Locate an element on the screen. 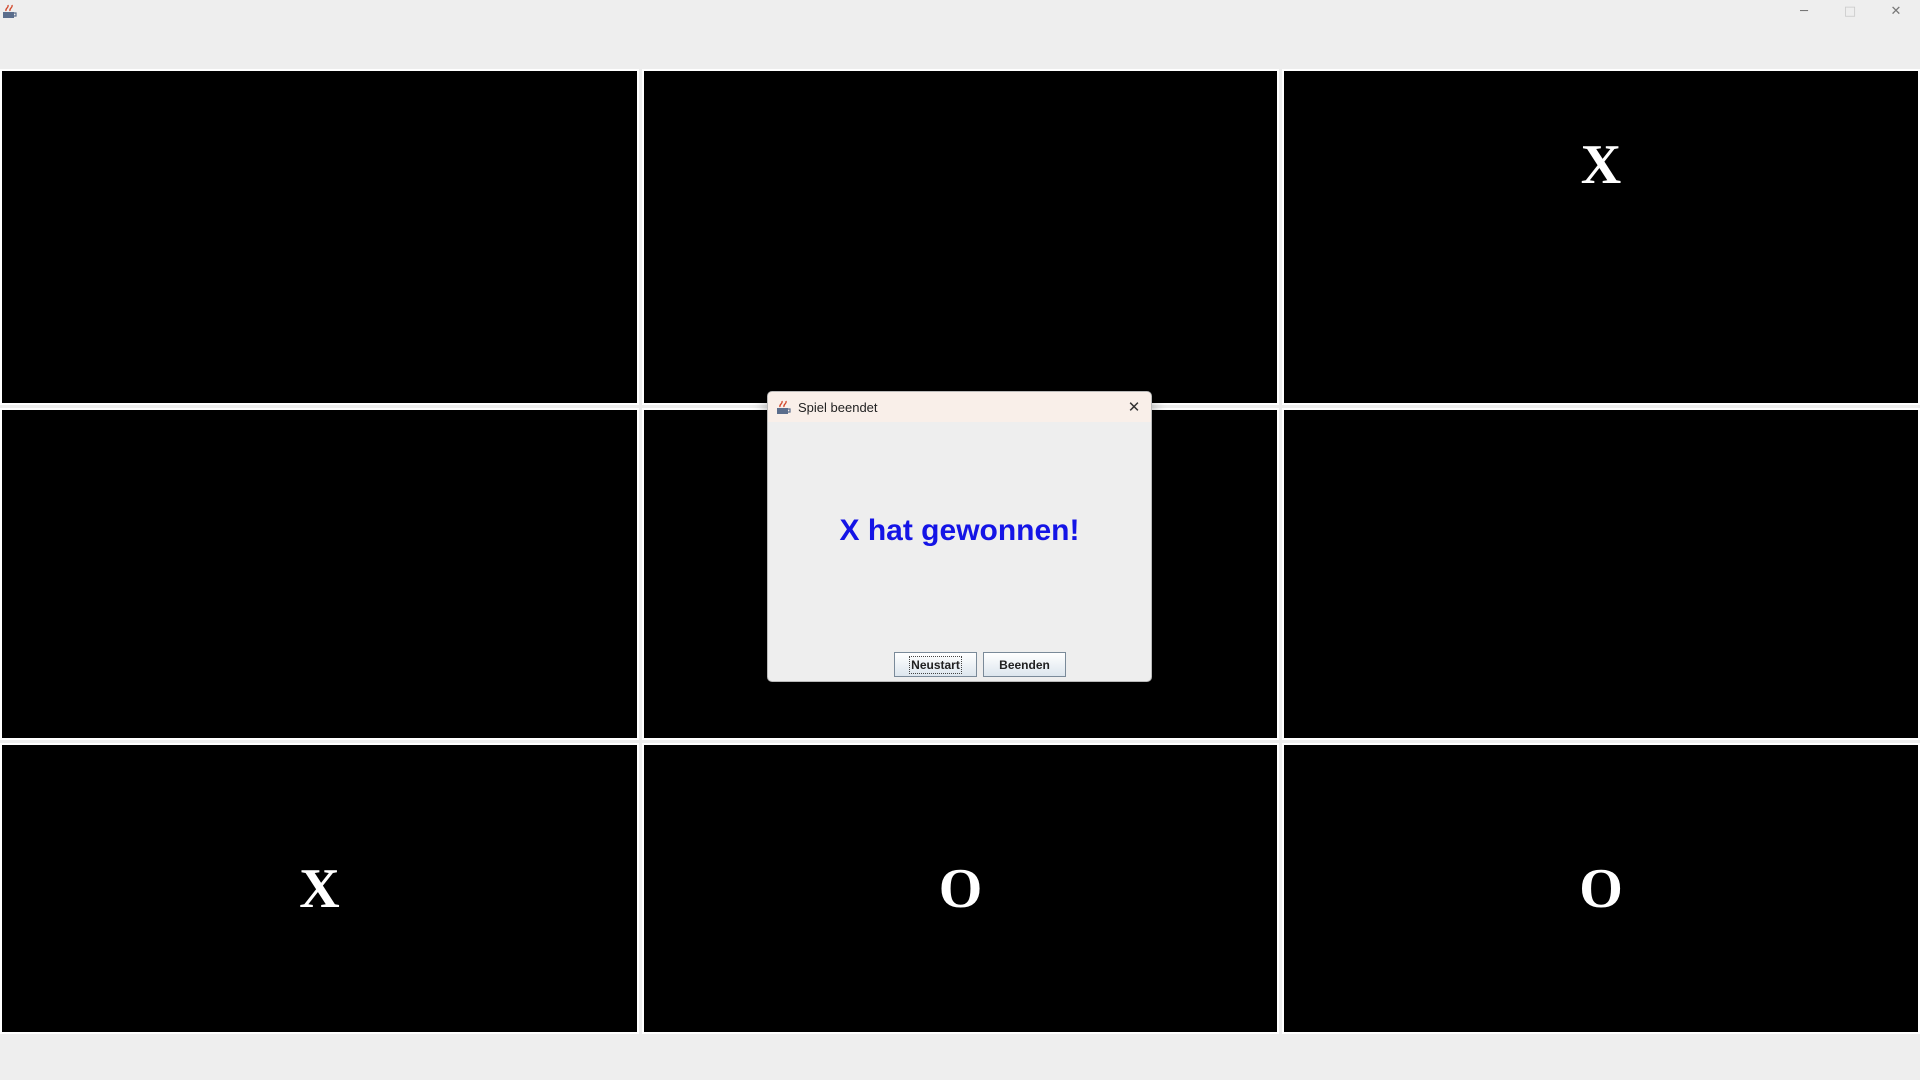  minimize-button: ─ is located at coordinates (1804, 11).